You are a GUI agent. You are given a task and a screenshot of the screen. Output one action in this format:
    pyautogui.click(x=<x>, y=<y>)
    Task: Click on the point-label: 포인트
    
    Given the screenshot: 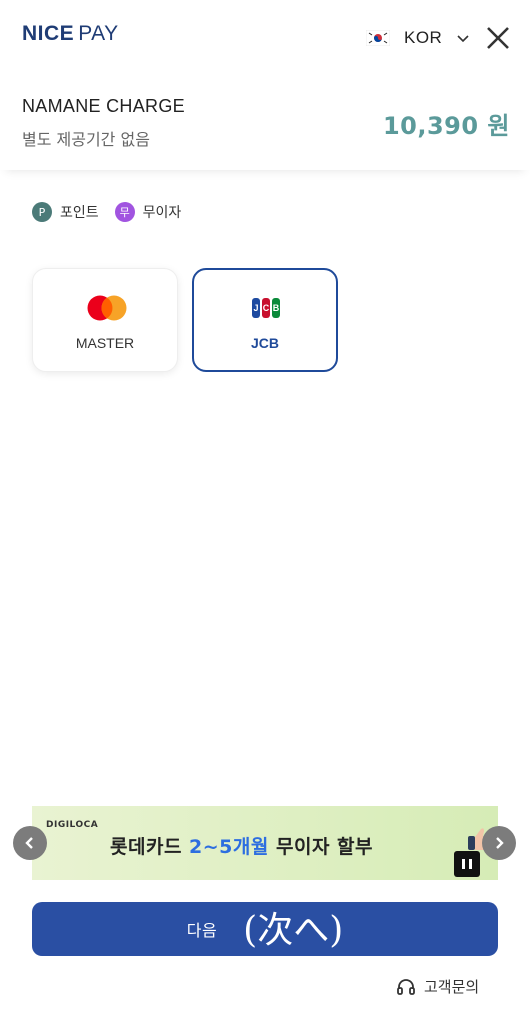 What is the action you would take?
    pyautogui.click(x=79, y=213)
    